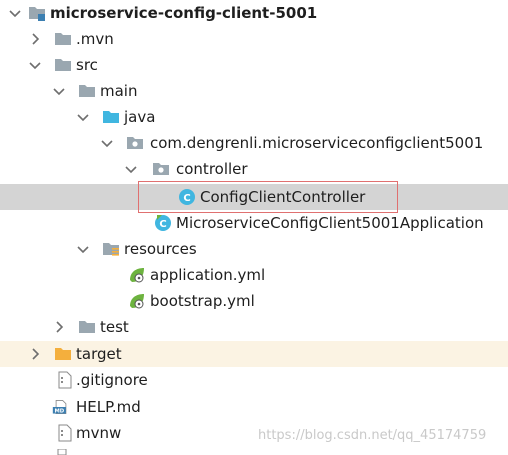 The image size is (508, 455). Describe the element at coordinates (112, 380) in the screenshot. I see `tree-item-label: .gitignore` at that location.